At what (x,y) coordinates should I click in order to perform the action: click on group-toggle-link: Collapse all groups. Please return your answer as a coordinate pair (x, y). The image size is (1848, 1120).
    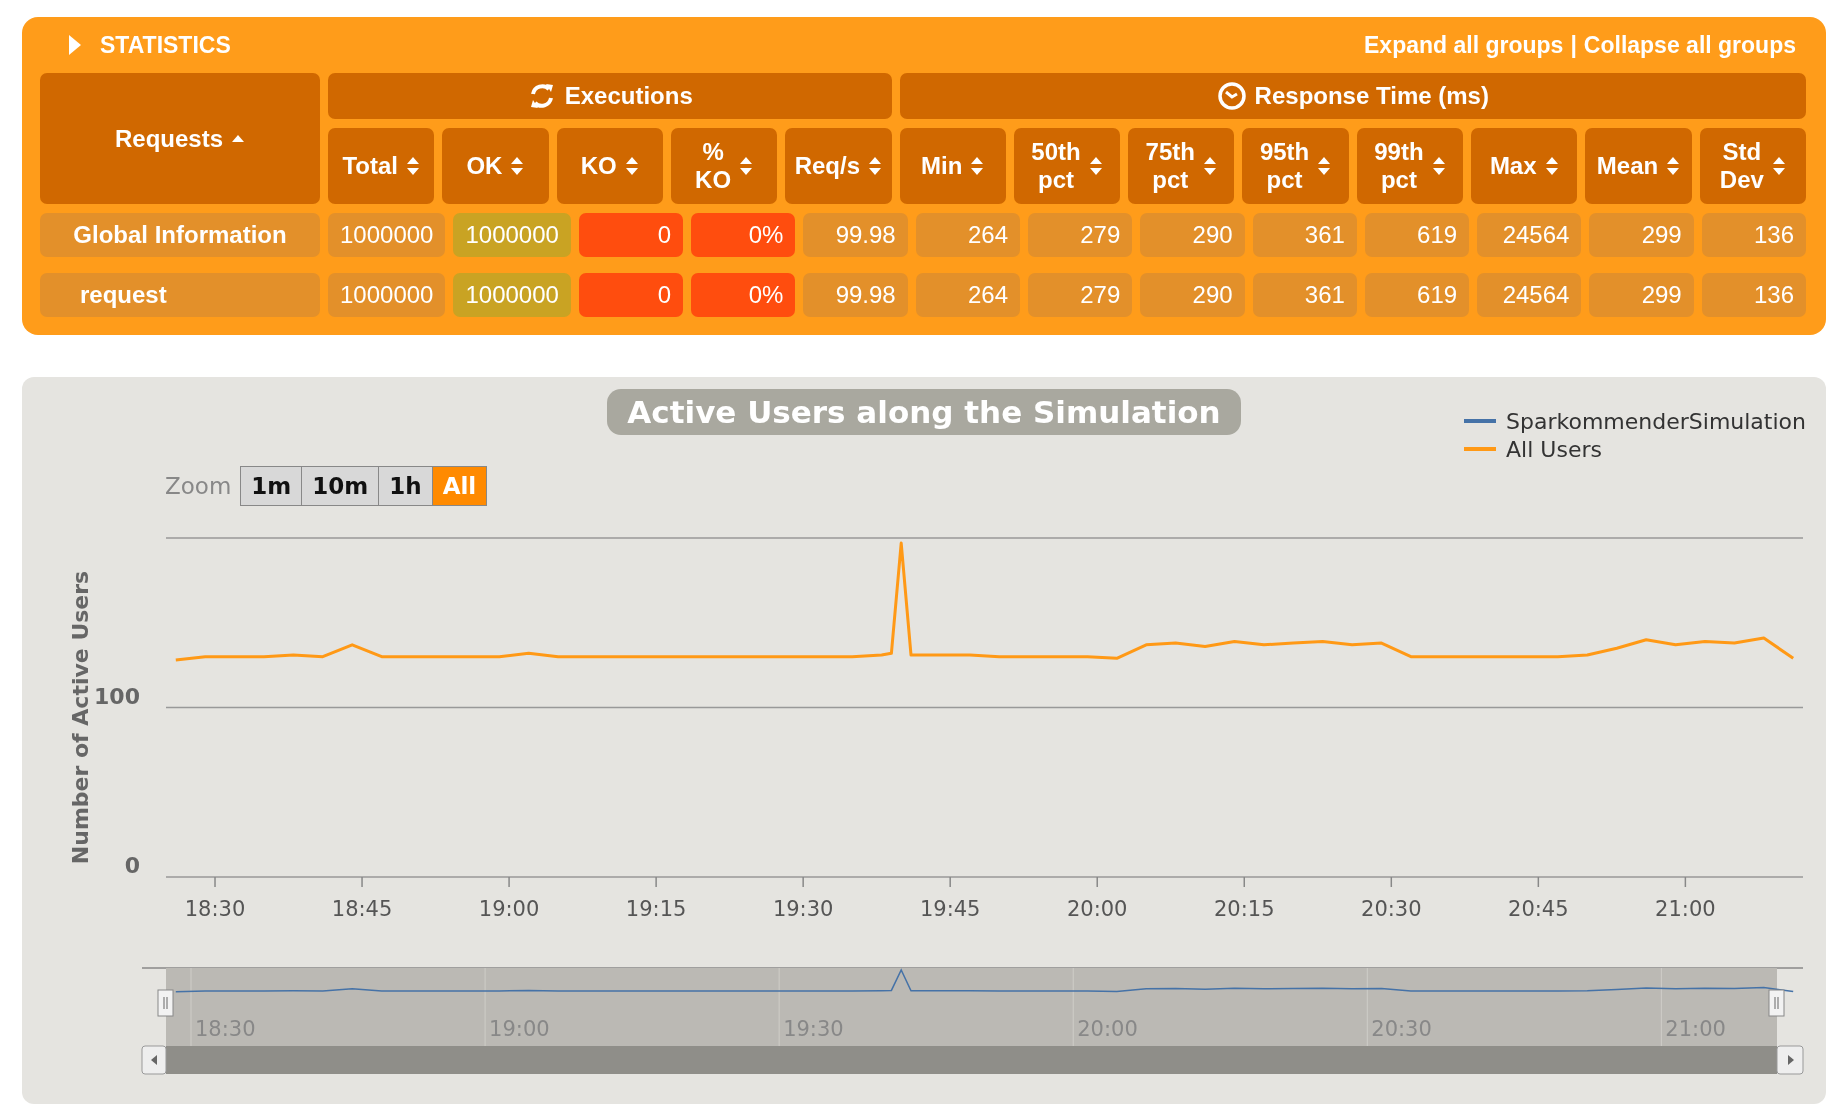
    Looking at the image, I should click on (1689, 45).